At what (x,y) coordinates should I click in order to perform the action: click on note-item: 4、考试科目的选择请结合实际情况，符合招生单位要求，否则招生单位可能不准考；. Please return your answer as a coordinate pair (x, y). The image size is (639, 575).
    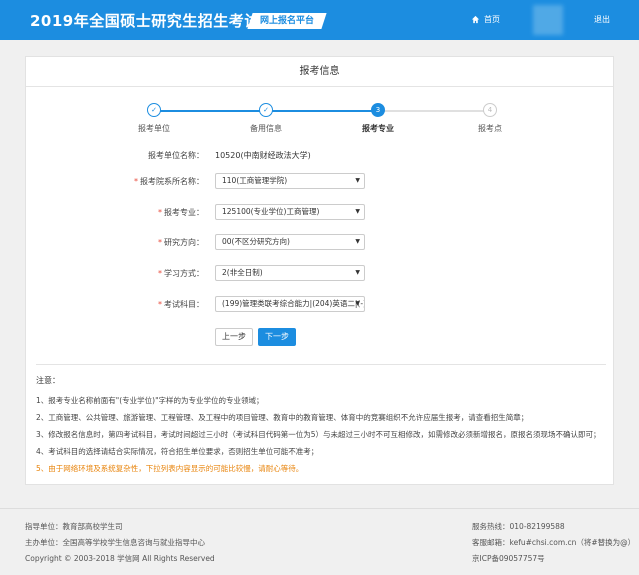
    Looking at the image, I should click on (177, 451).